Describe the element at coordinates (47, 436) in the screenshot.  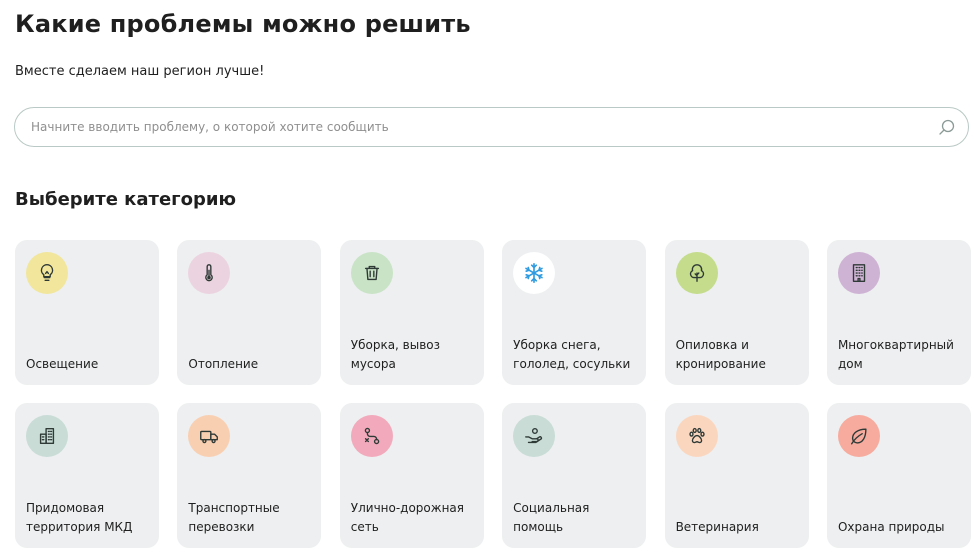
I see `buildings-icon` at that location.